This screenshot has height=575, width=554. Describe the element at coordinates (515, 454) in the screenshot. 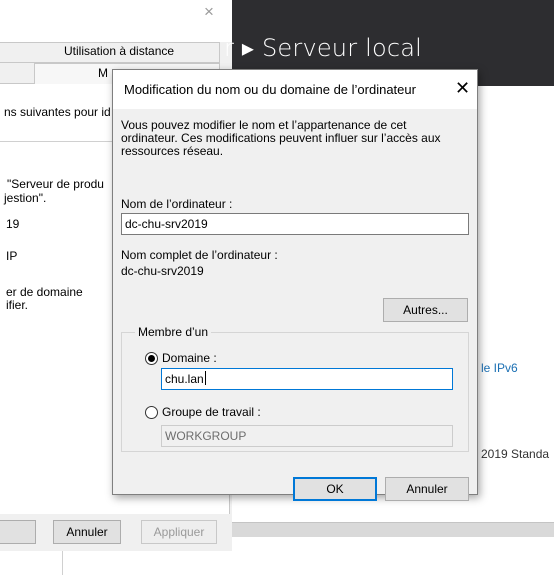

I see `os-edition-text: 2019 Standa` at that location.